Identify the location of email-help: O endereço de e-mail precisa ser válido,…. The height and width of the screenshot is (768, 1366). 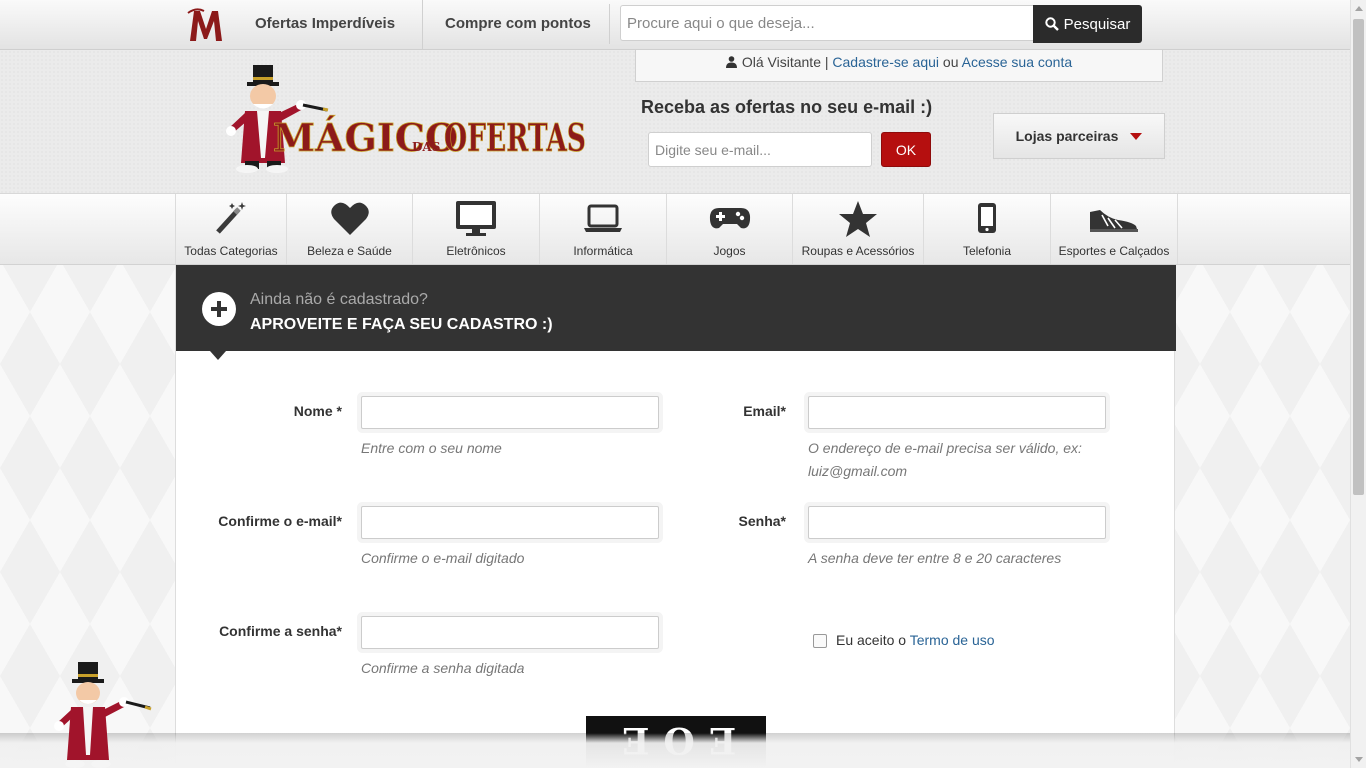
(945, 459).